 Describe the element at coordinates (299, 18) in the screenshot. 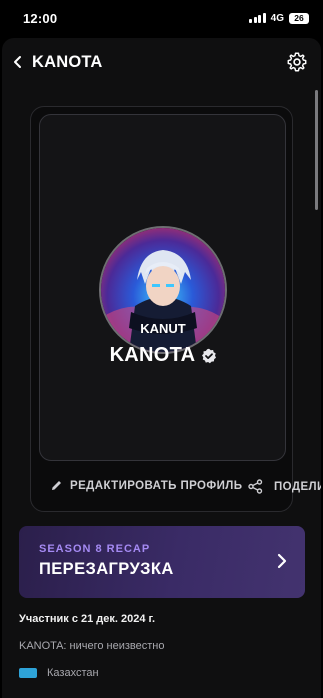

I see `battery-icon: 26` at that location.